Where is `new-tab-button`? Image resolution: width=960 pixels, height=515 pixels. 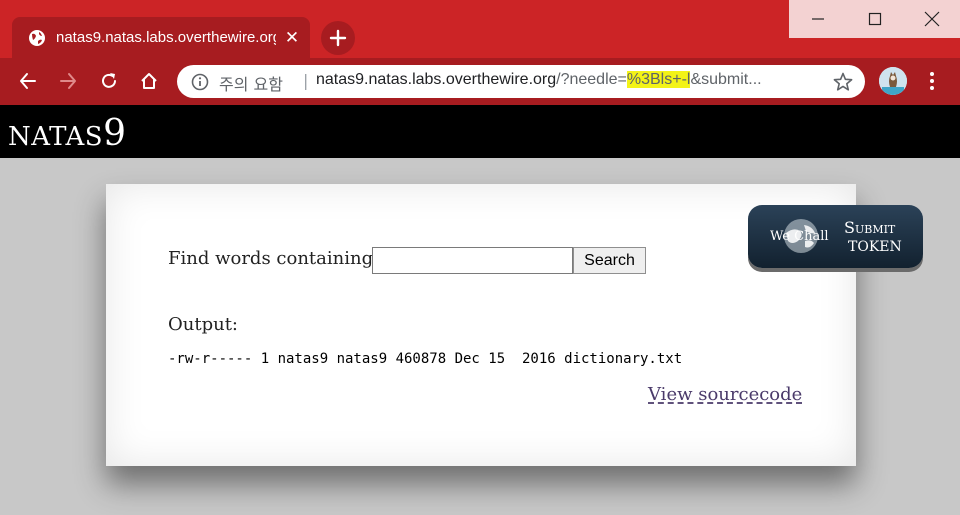
new-tab-button is located at coordinates (338, 38).